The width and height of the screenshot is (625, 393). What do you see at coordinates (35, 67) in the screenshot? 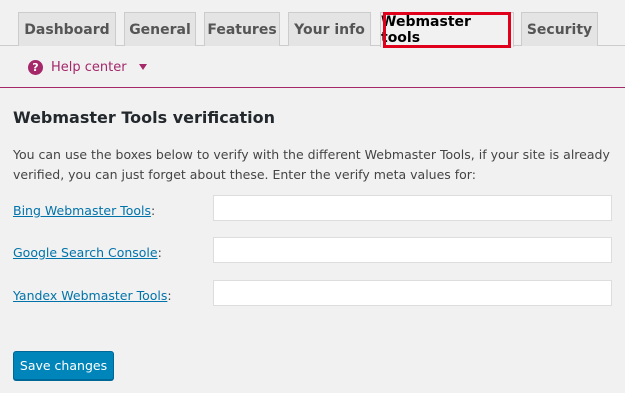
I see `question-circle-icon: ?` at bounding box center [35, 67].